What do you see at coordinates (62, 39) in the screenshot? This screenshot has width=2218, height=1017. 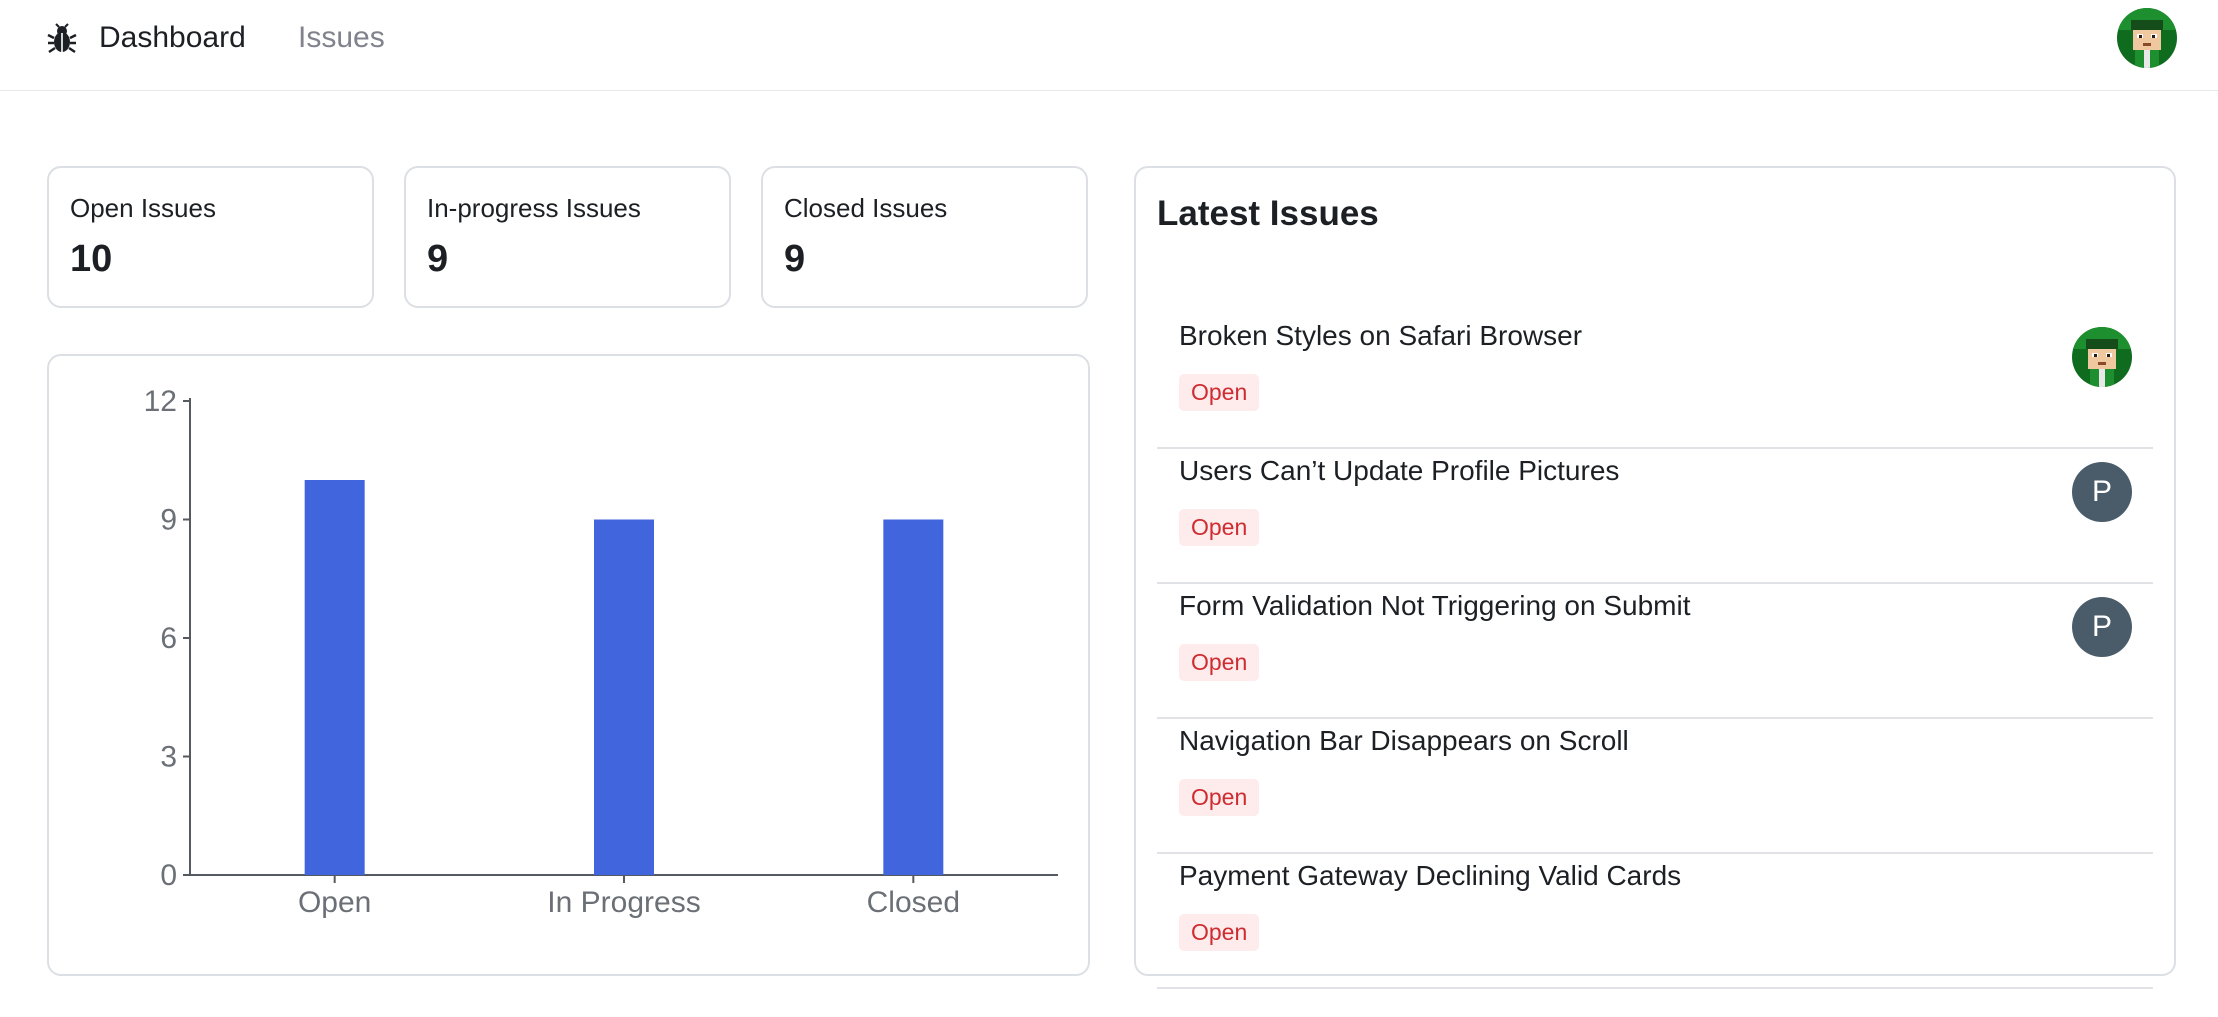 I see `bug-icon` at bounding box center [62, 39].